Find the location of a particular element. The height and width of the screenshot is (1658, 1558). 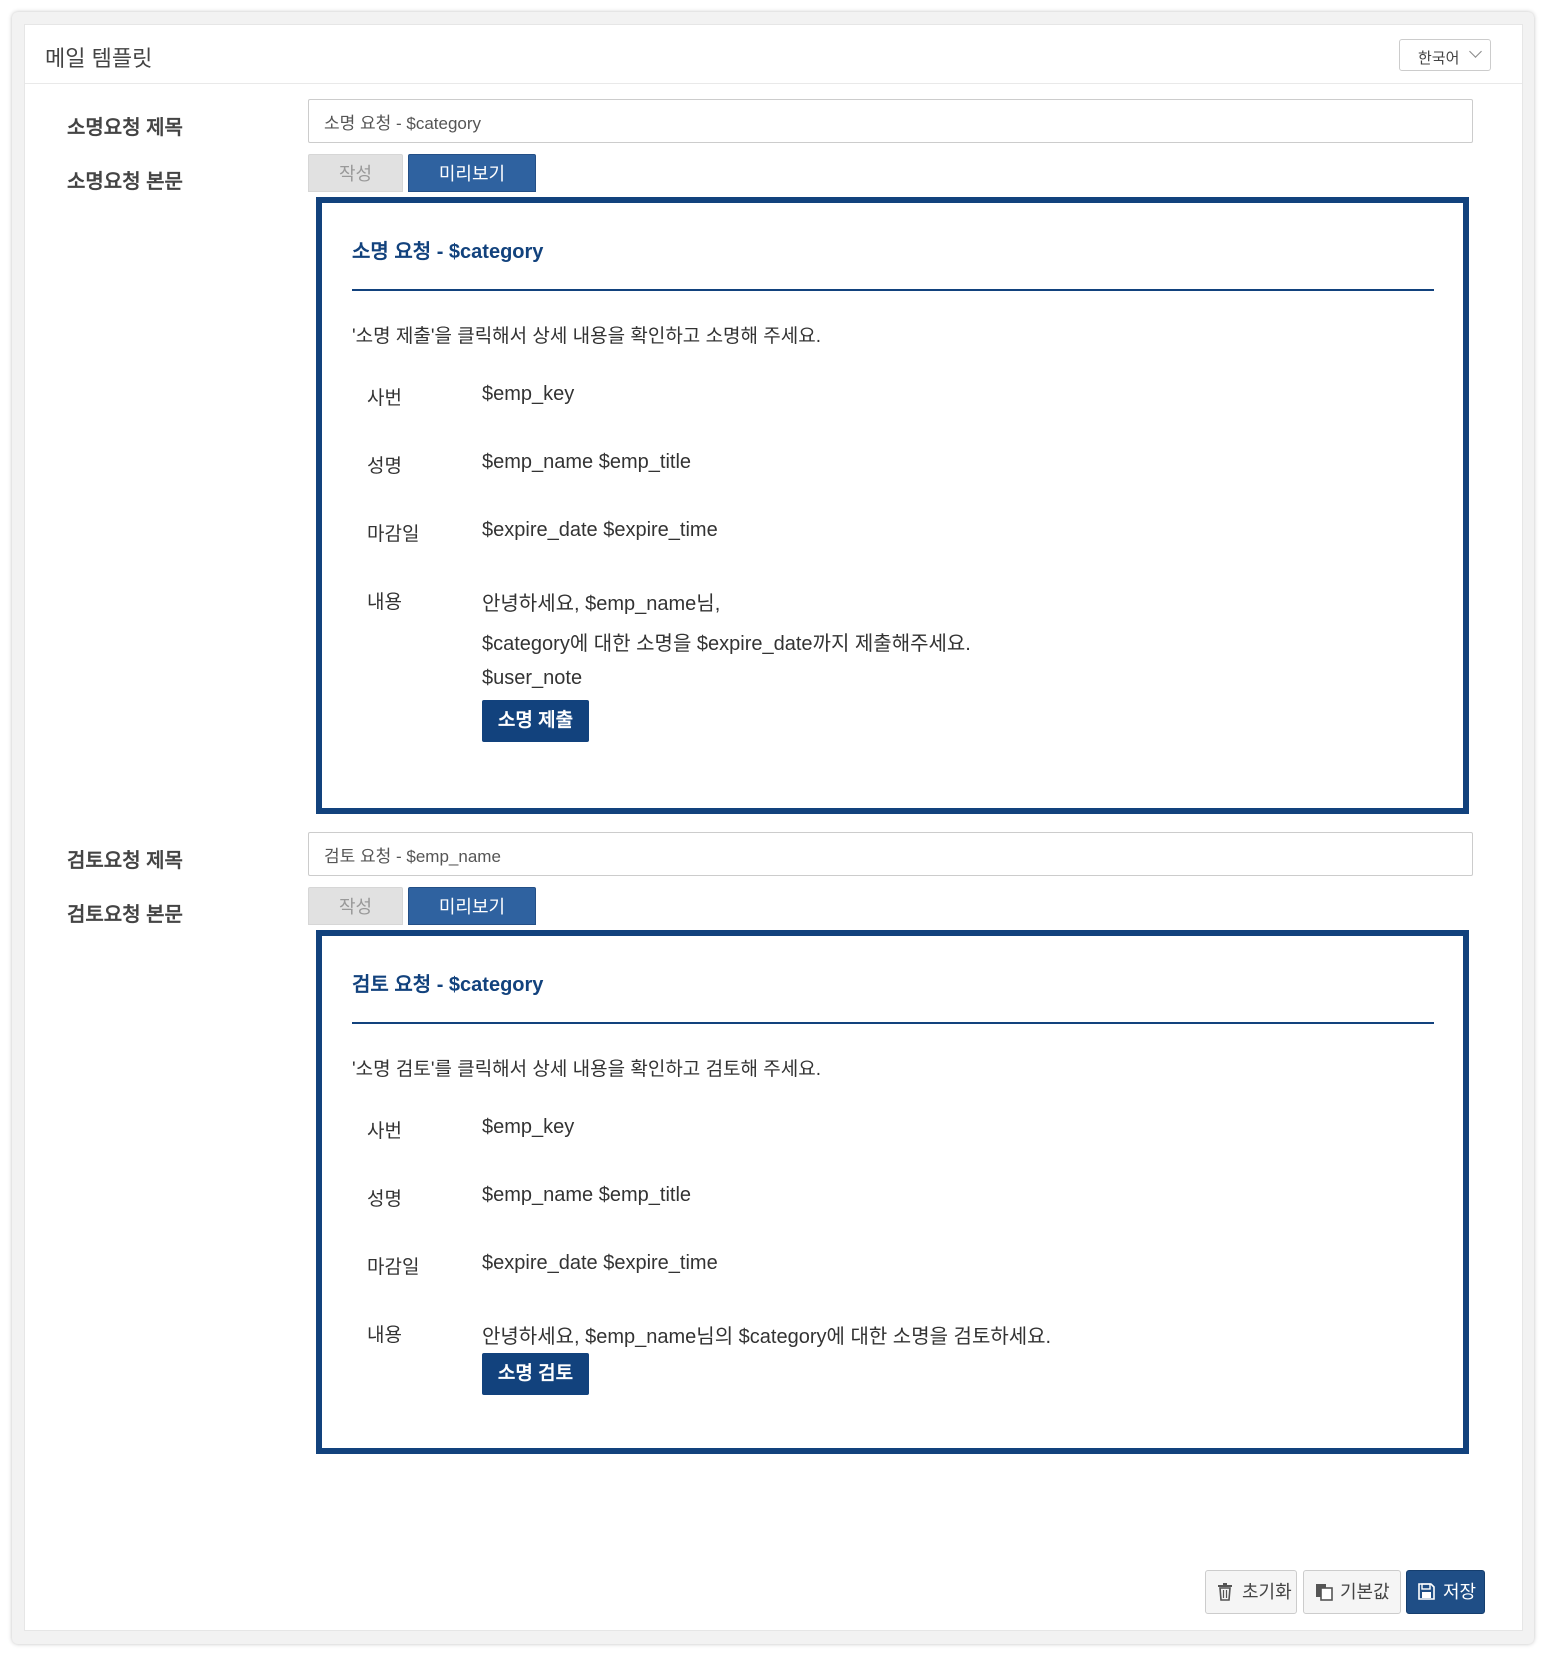

default-button: 기본값 is located at coordinates (1352, 1592).